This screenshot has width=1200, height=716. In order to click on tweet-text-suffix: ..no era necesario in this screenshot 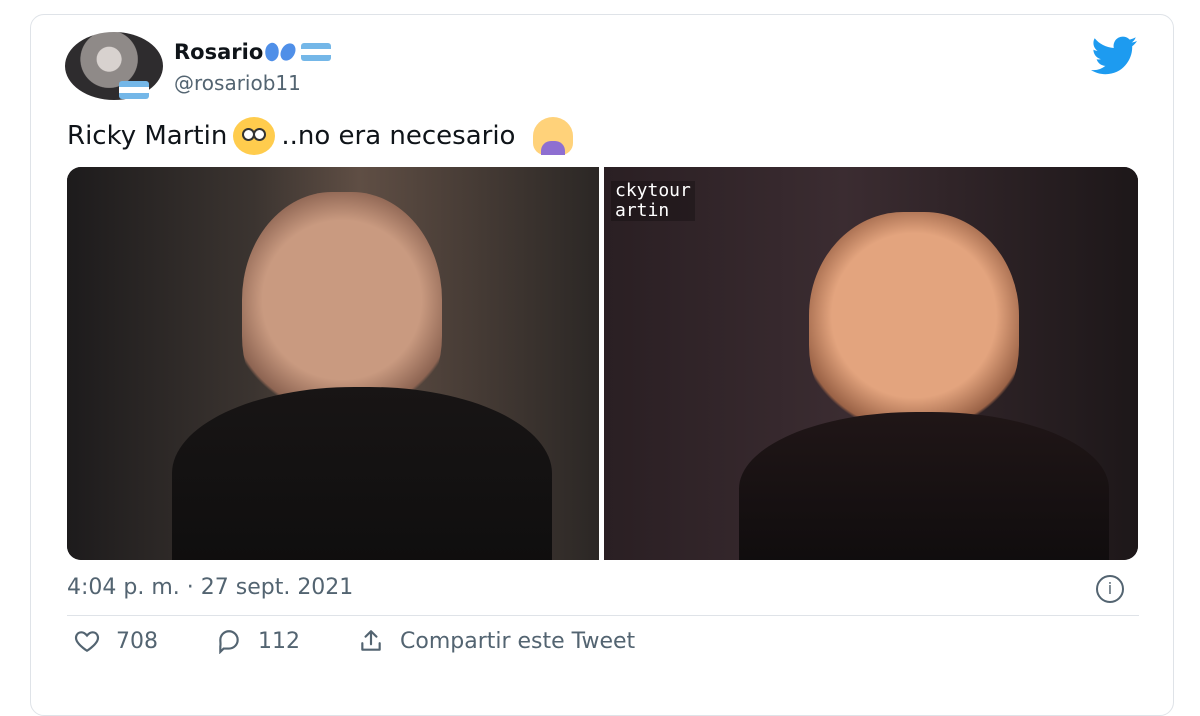, I will do `click(398, 136)`.